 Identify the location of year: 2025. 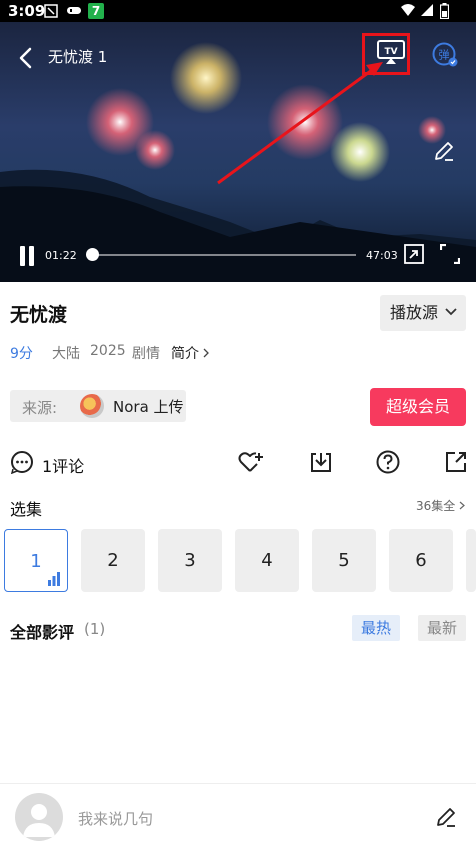
(108, 351).